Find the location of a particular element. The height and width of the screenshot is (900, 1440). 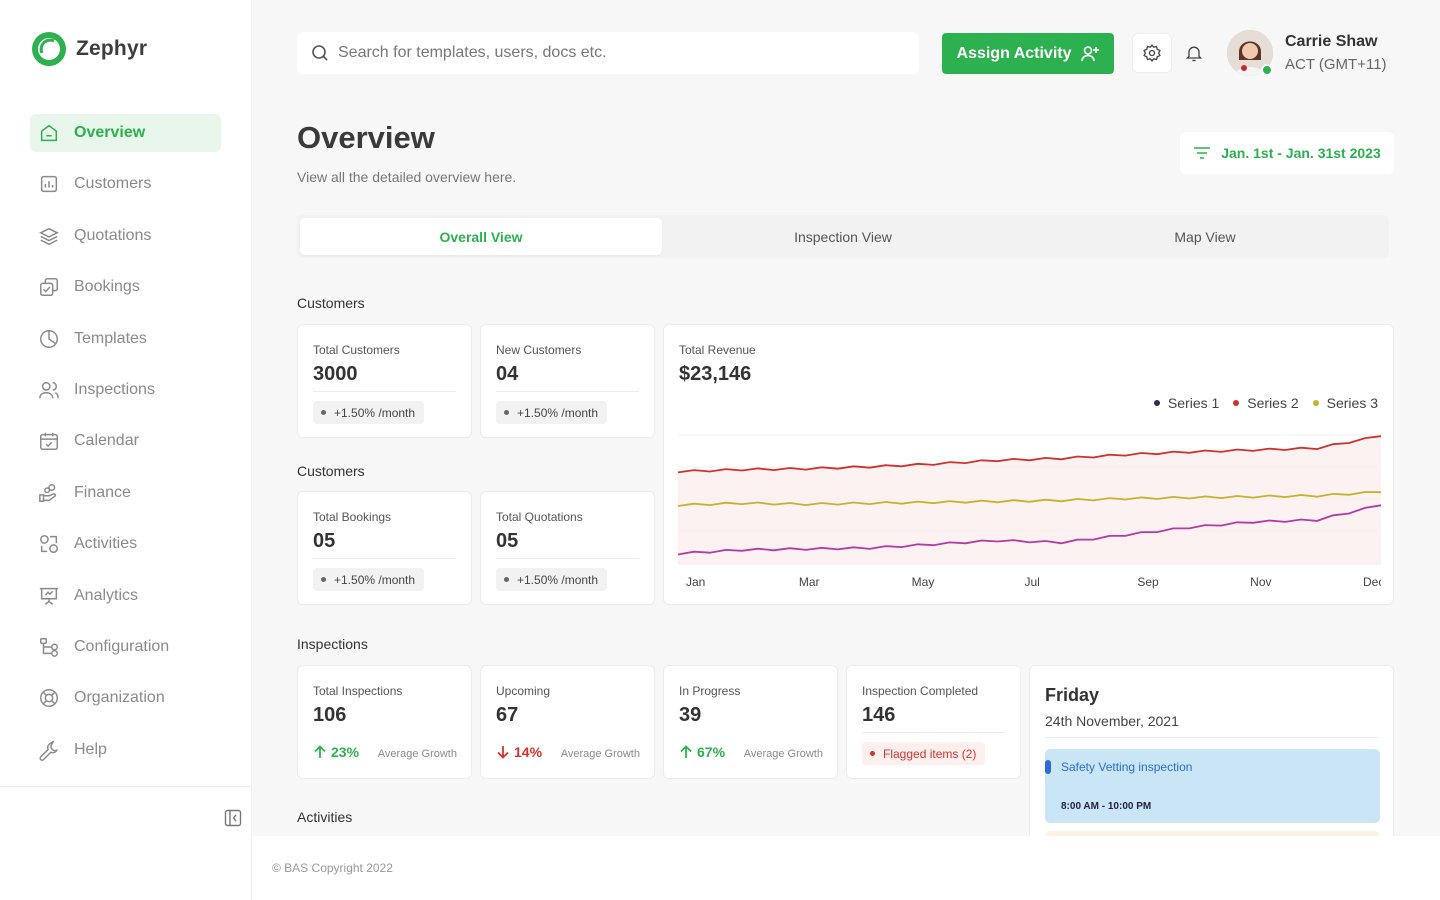

section-title-customers-secondary: Customers is located at coordinates (331, 471).